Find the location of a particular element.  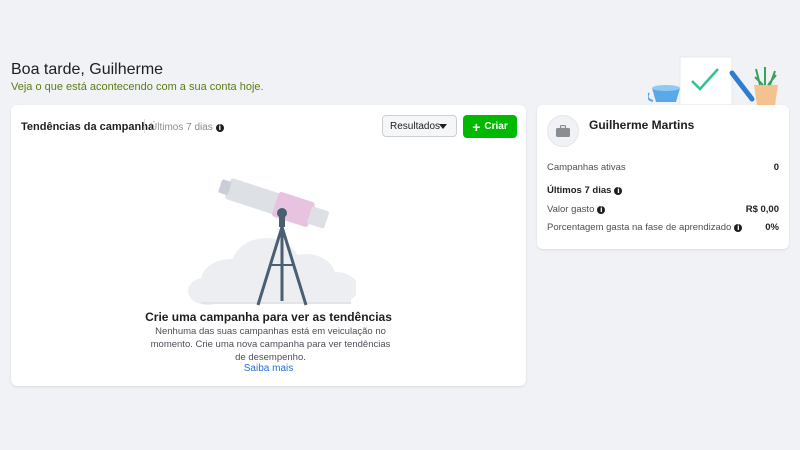

trends-title: Tendências da campanha is located at coordinates (88, 127).